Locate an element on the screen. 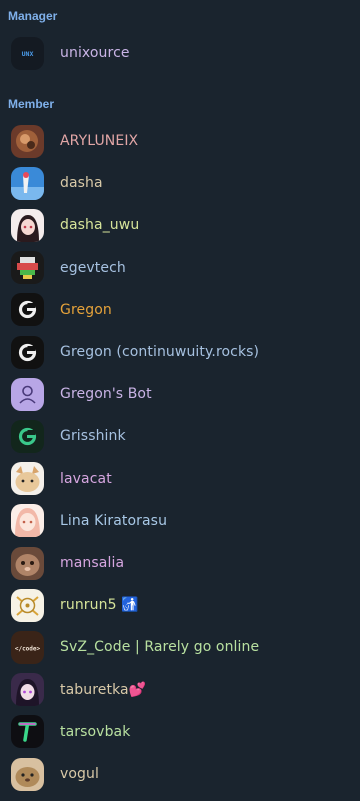  member-name: runrun5 🚮 is located at coordinates (99, 605).